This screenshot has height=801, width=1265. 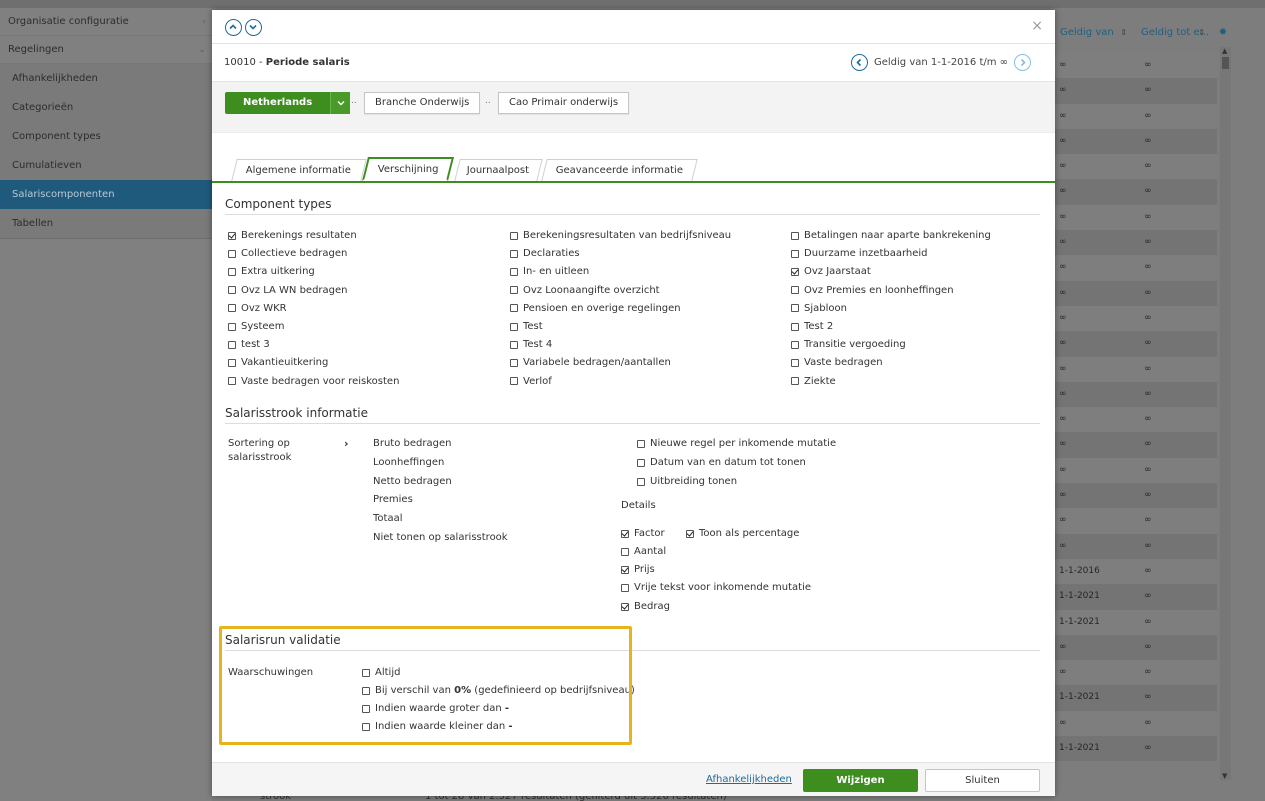 I want to click on kleiner-dan-checkbox: Indien waarde kleiner dan -, so click(x=437, y=726).